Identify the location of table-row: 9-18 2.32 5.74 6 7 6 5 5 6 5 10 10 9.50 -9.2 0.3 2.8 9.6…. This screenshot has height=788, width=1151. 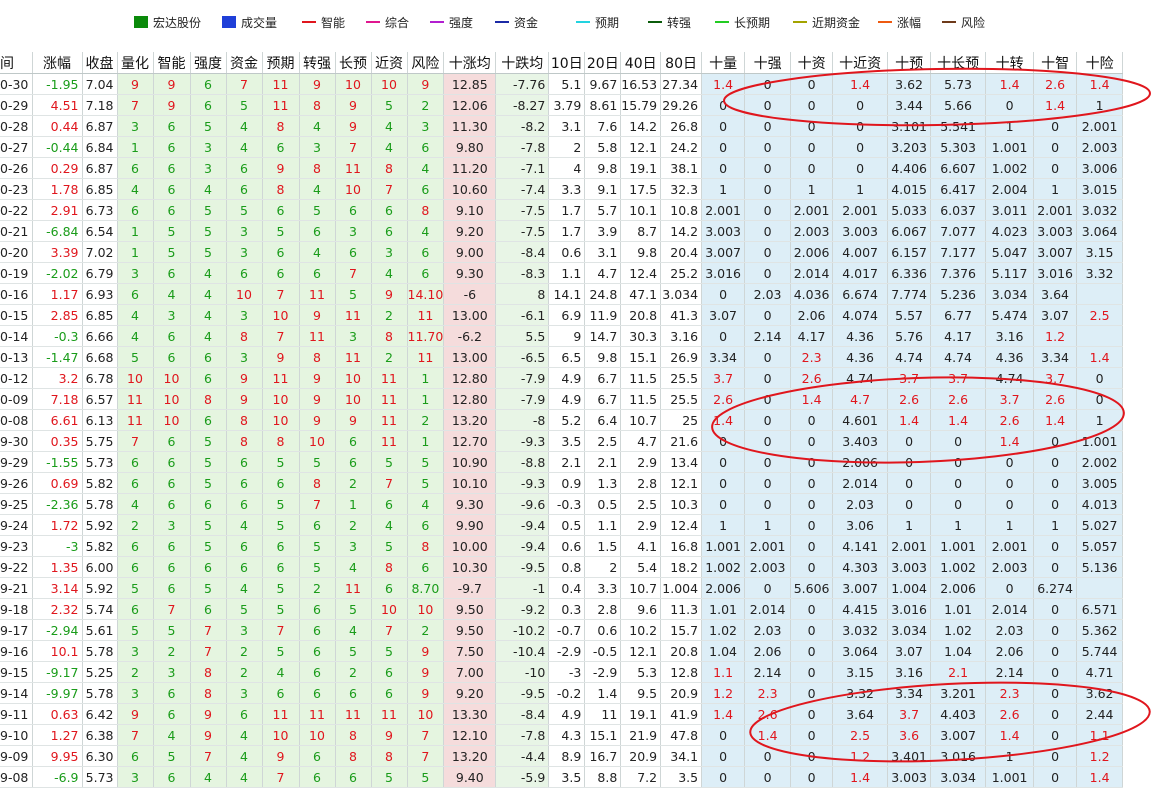
(562, 609).